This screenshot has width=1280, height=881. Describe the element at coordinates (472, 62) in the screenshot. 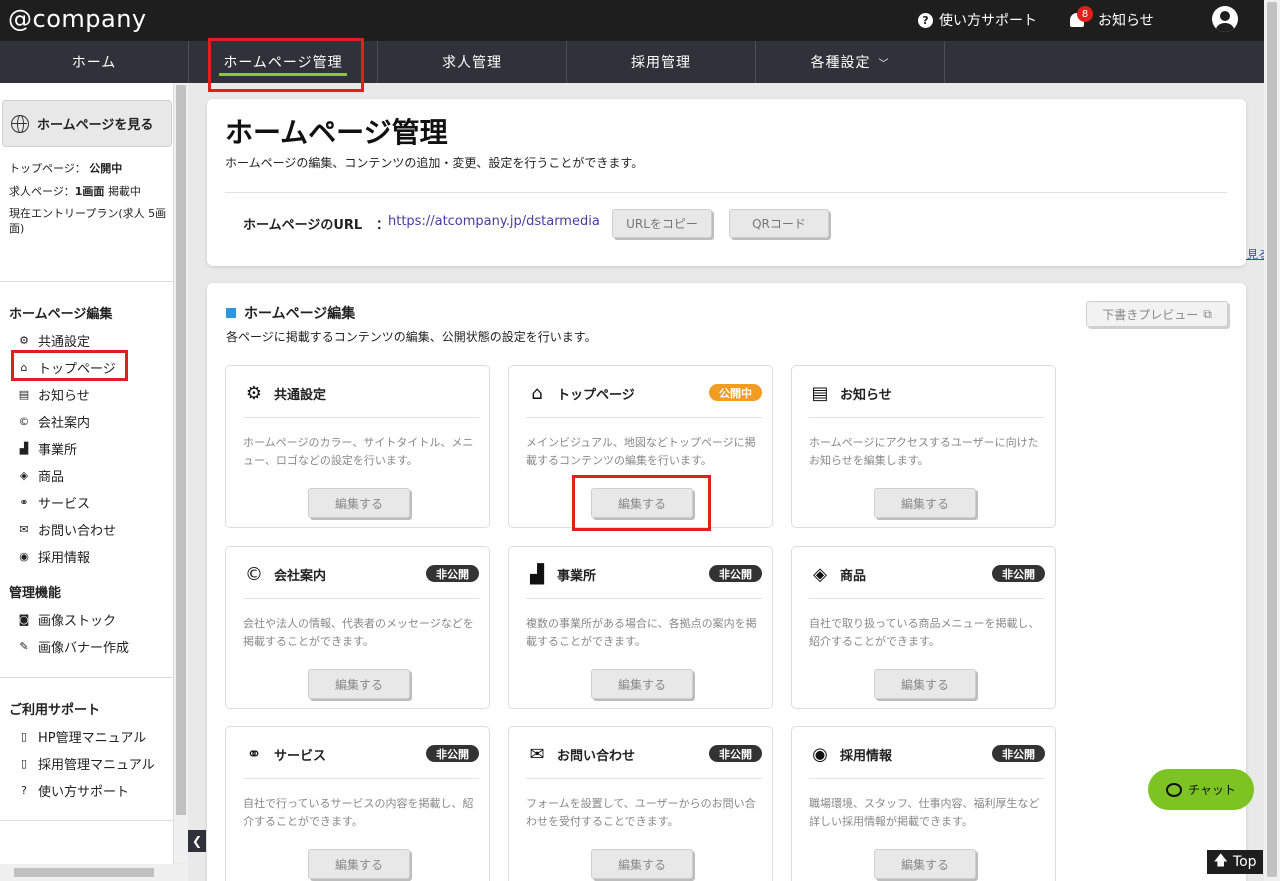

I see `tab-job-management: 求人管理` at that location.